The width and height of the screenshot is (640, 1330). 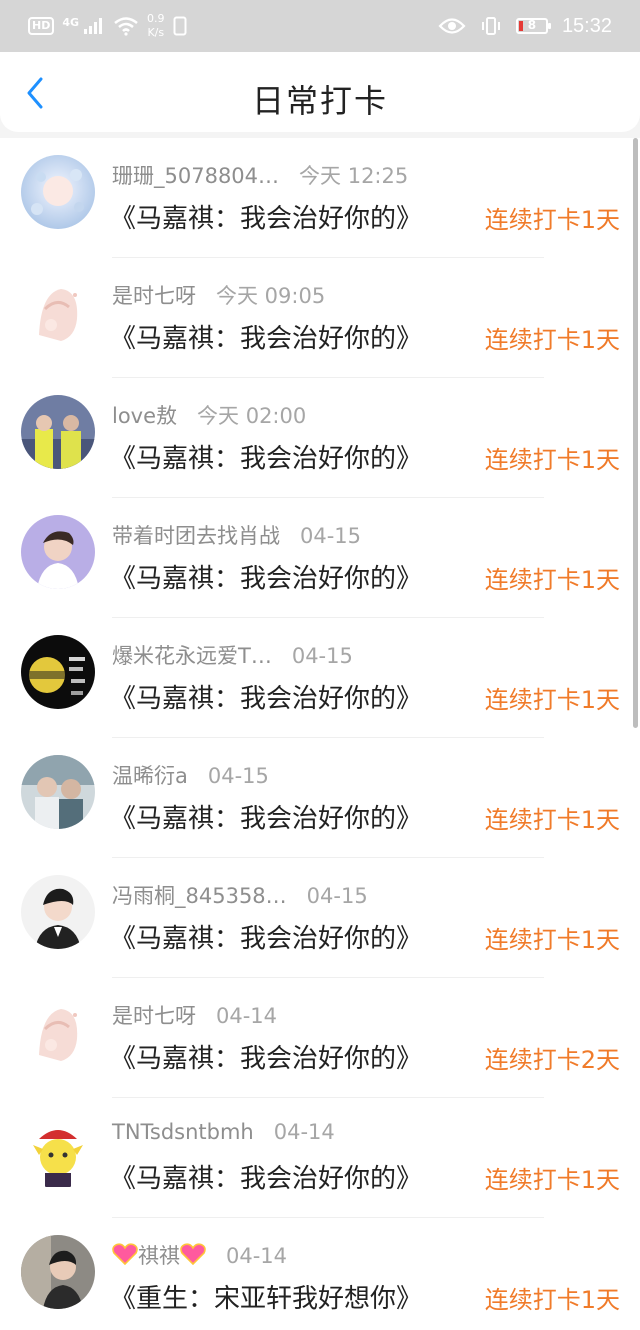 What do you see at coordinates (190, 775) in the screenshot?
I see `item-meta: 温晞衍a 04-15` at bounding box center [190, 775].